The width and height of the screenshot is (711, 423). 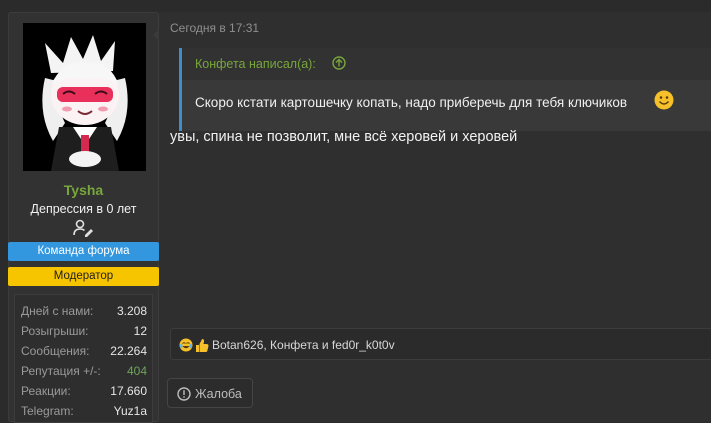 I want to click on smile-emoji-icon, so click(x=664, y=100).